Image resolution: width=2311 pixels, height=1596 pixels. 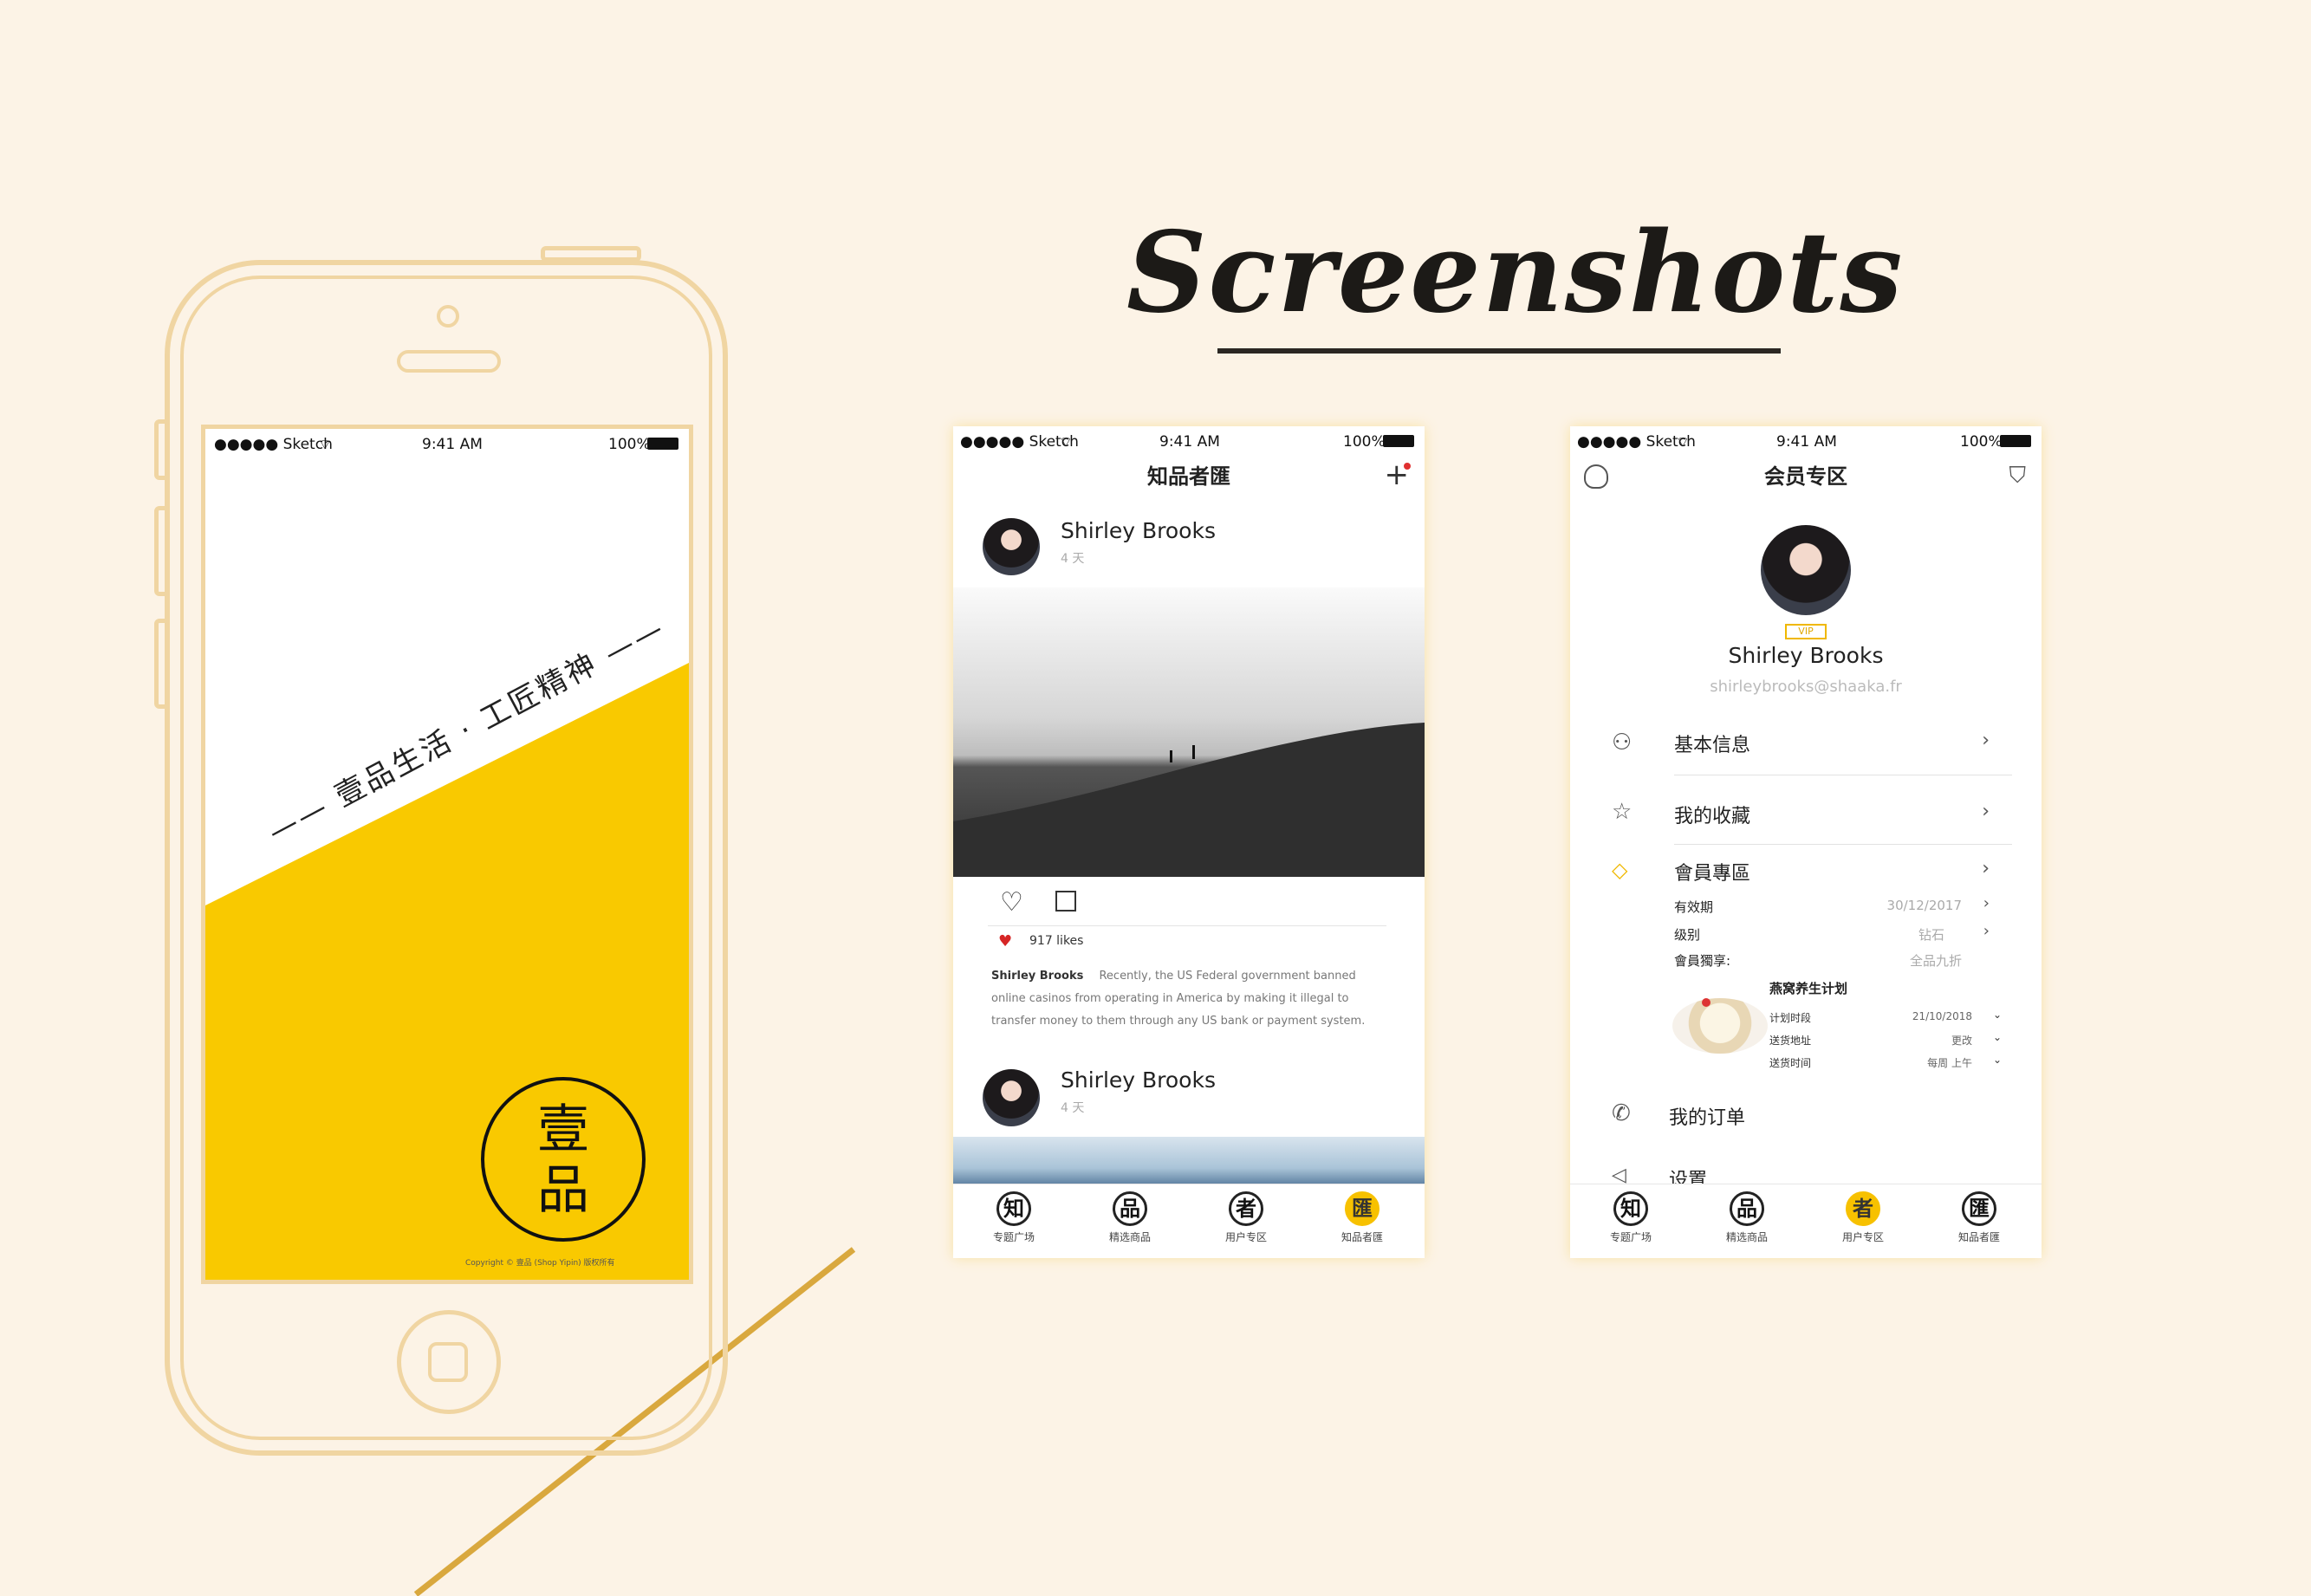 What do you see at coordinates (1806, 875) in the screenshot?
I see `menu-item-member-zone: ◇ 會員專區 ›` at bounding box center [1806, 875].